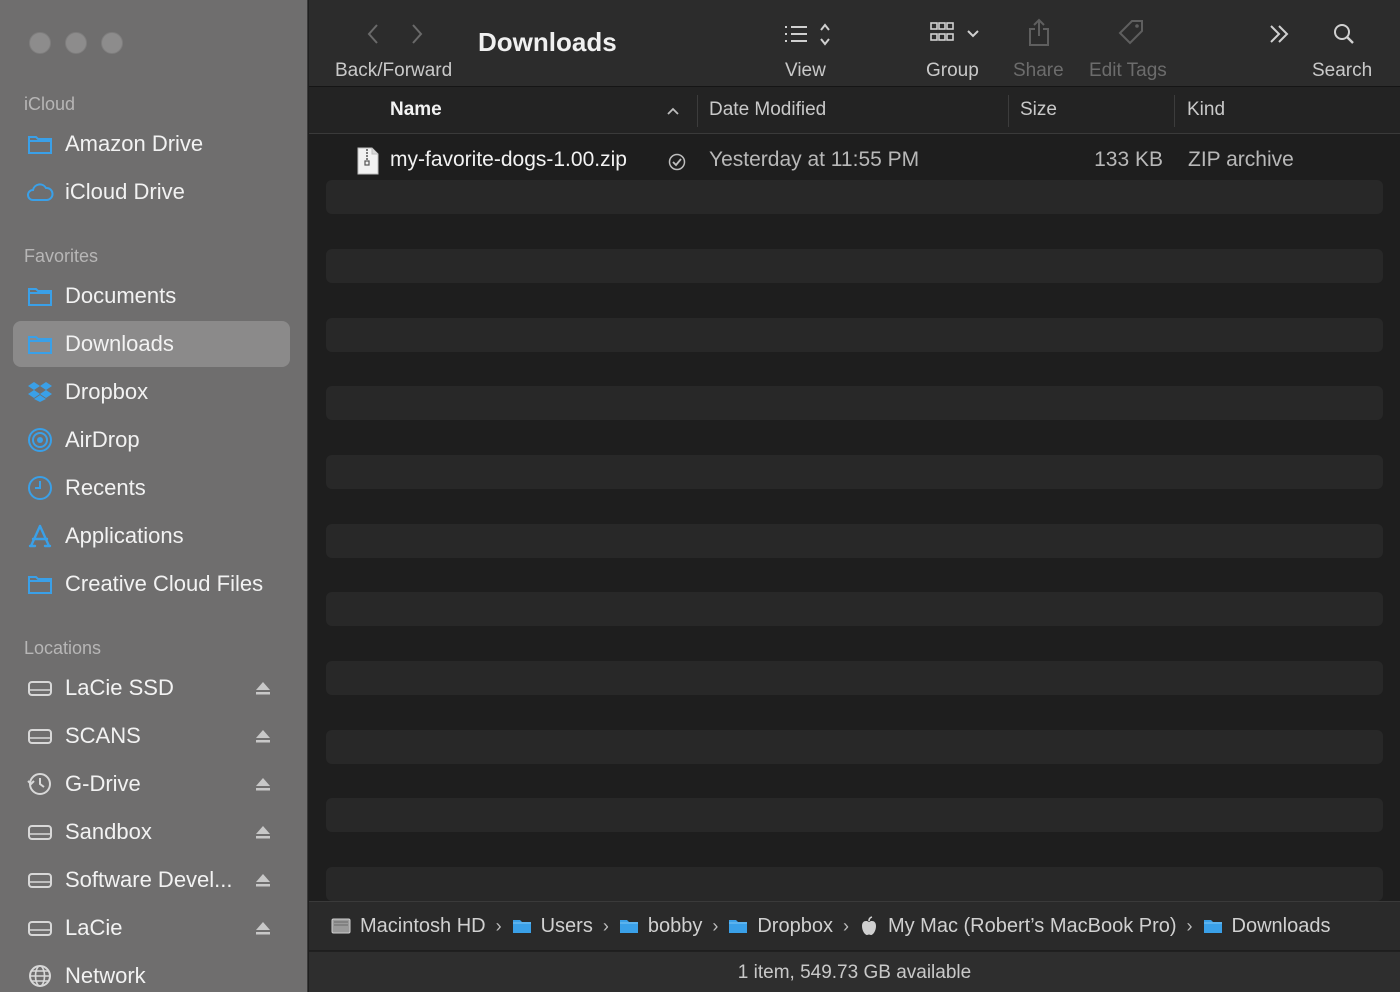  I want to click on sidebar-item-applications: Applications, so click(151, 536).